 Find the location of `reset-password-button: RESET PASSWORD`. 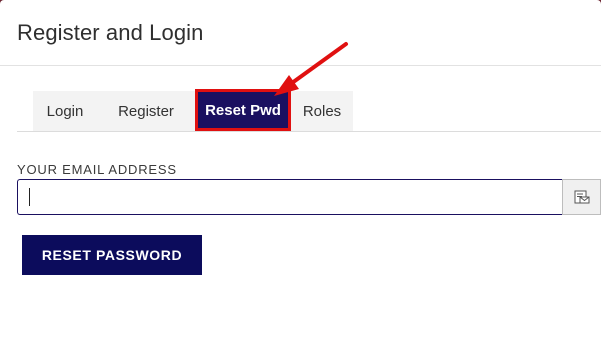

reset-password-button: RESET PASSWORD is located at coordinates (112, 255).